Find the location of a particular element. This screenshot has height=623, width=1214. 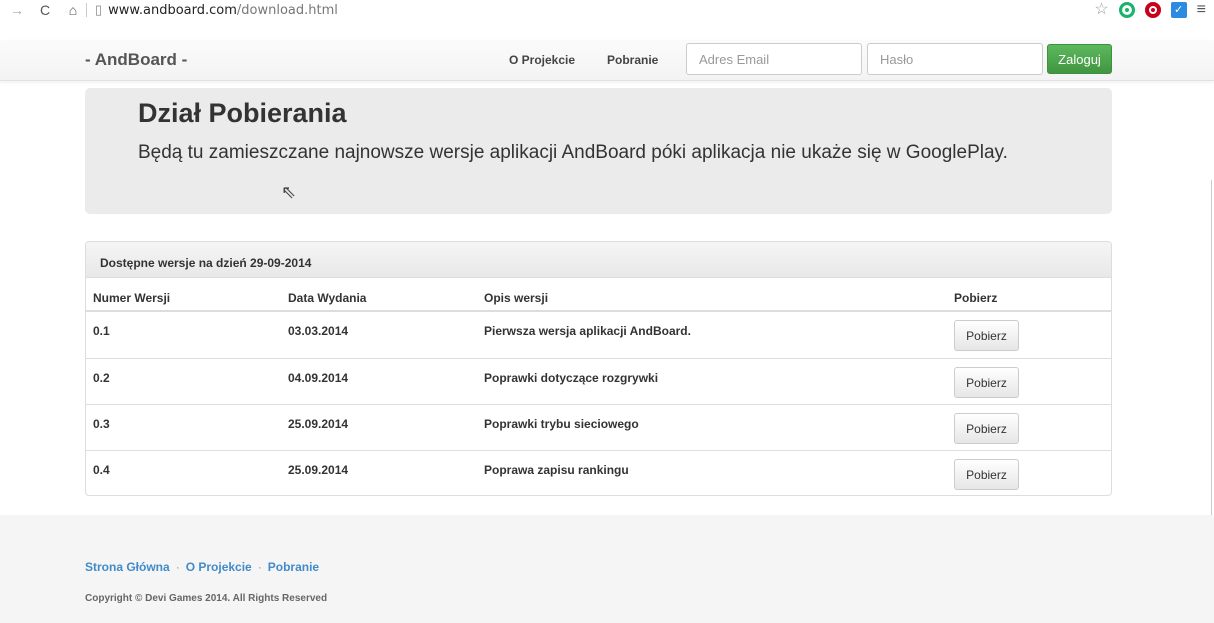

address-bar: www.andboard.com/download.html is located at coordinates (223, 10).